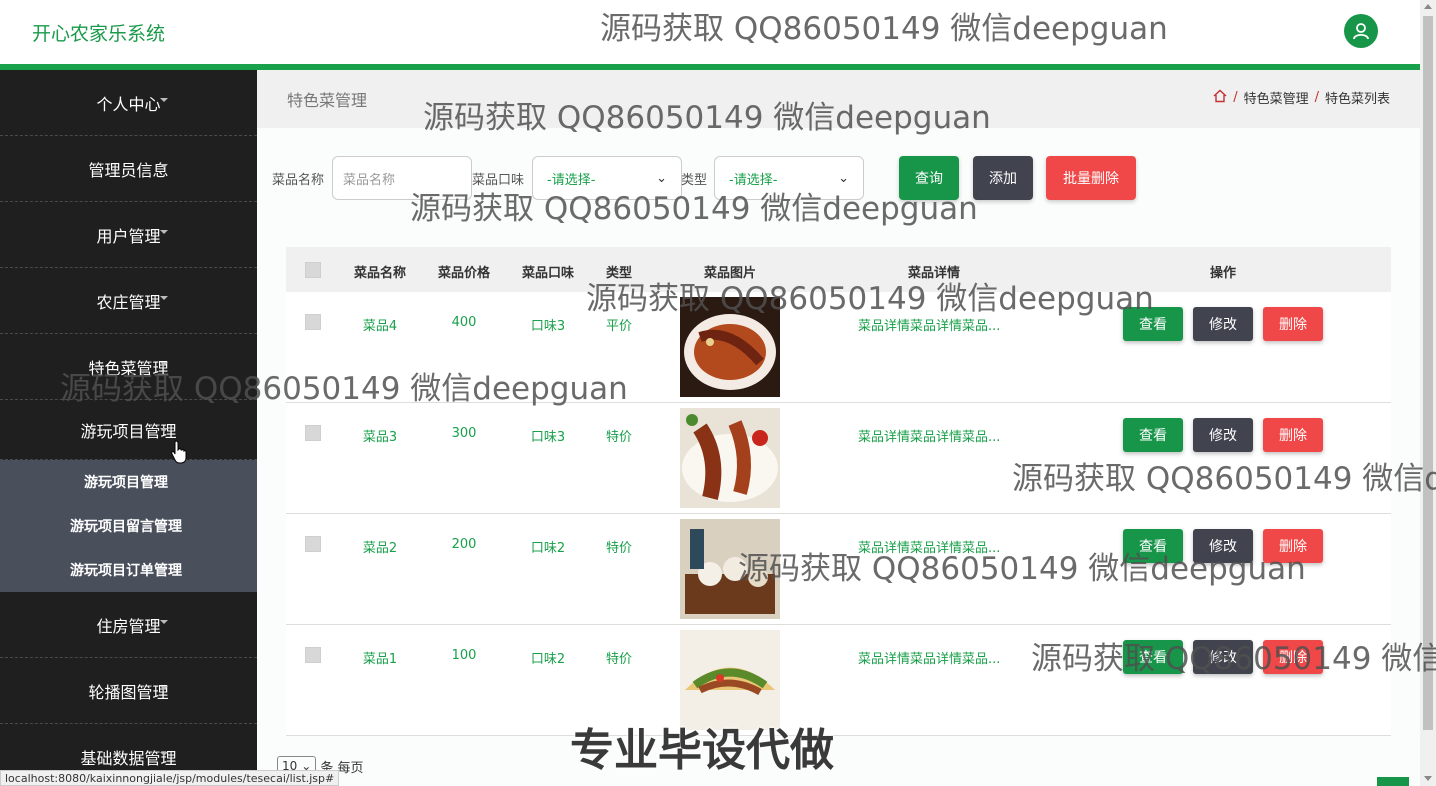  I want to click on sidebar-item-dishes: 特色菜管理, so click(128, 367).